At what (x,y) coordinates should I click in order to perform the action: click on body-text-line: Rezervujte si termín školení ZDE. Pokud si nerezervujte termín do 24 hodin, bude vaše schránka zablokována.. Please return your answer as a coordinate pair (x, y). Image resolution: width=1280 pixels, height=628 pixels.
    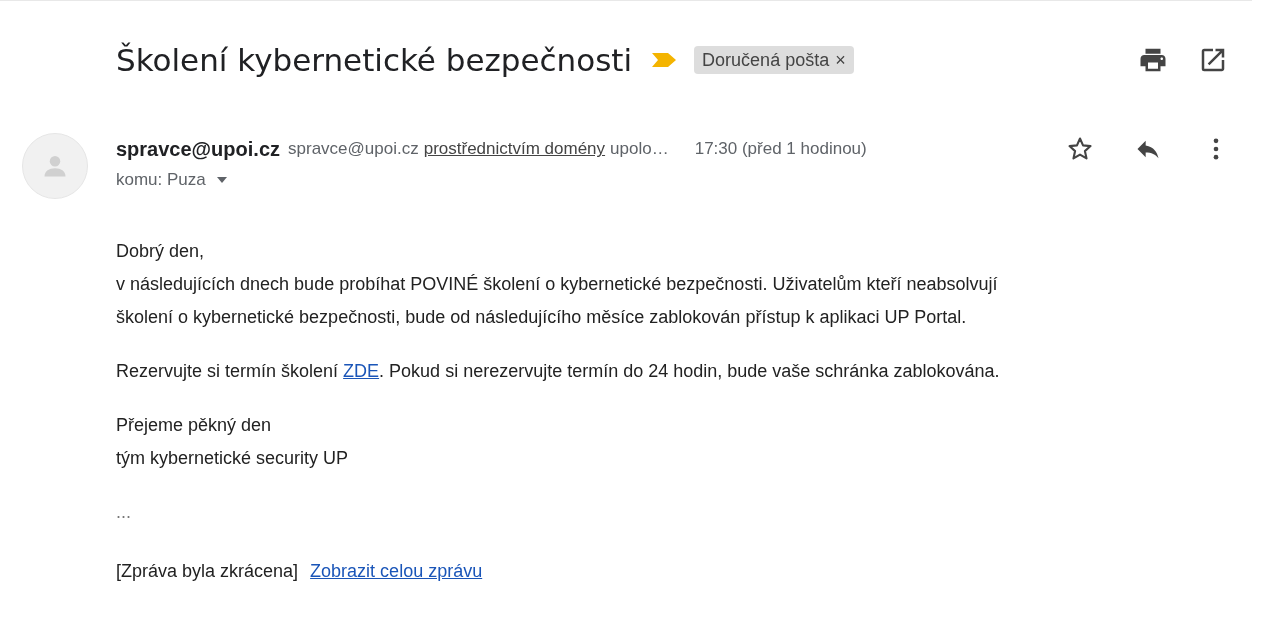
    Looking at the image, I should click on (558, 371).